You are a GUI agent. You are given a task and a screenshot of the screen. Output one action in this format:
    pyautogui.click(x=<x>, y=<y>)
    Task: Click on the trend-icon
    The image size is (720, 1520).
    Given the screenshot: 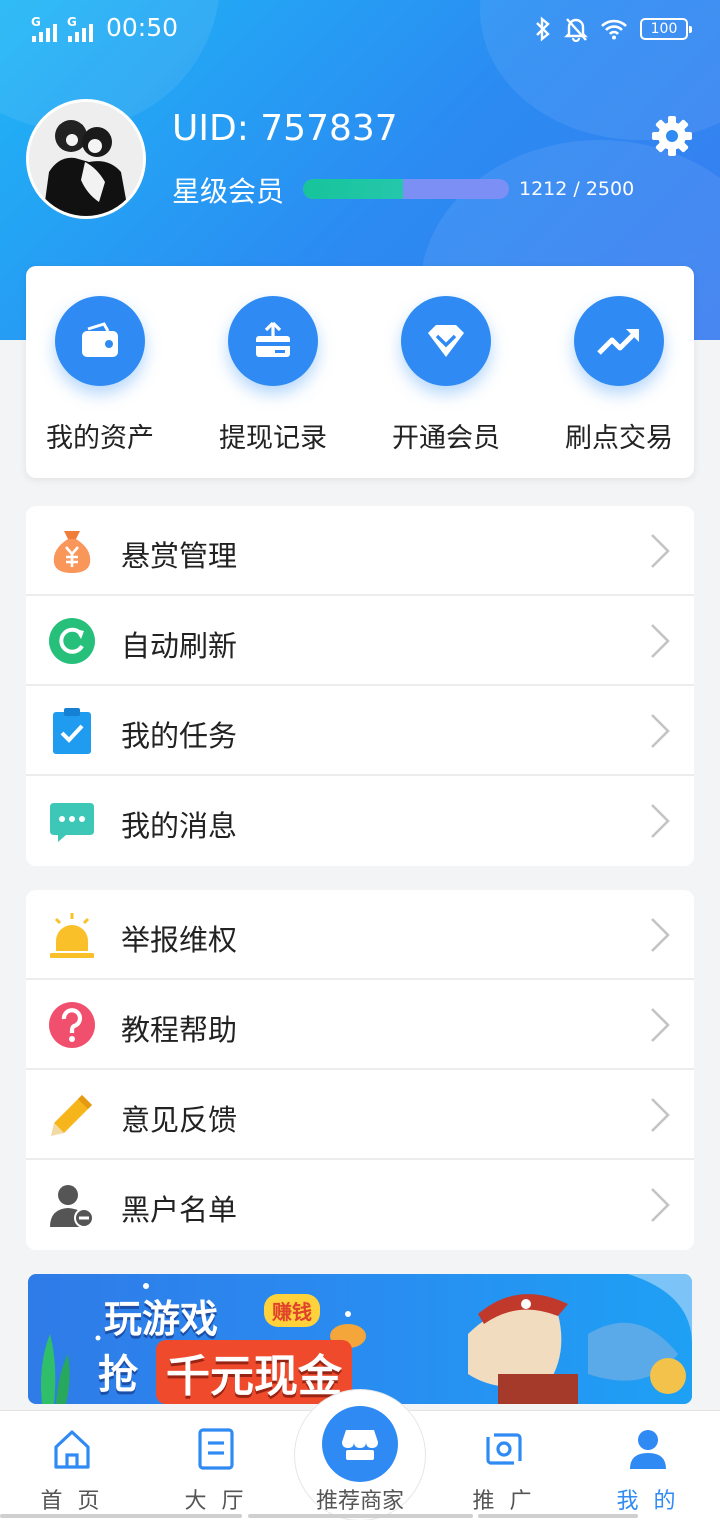 What is the action you would take?
    pyautogui.click(x=618, y=342)
    